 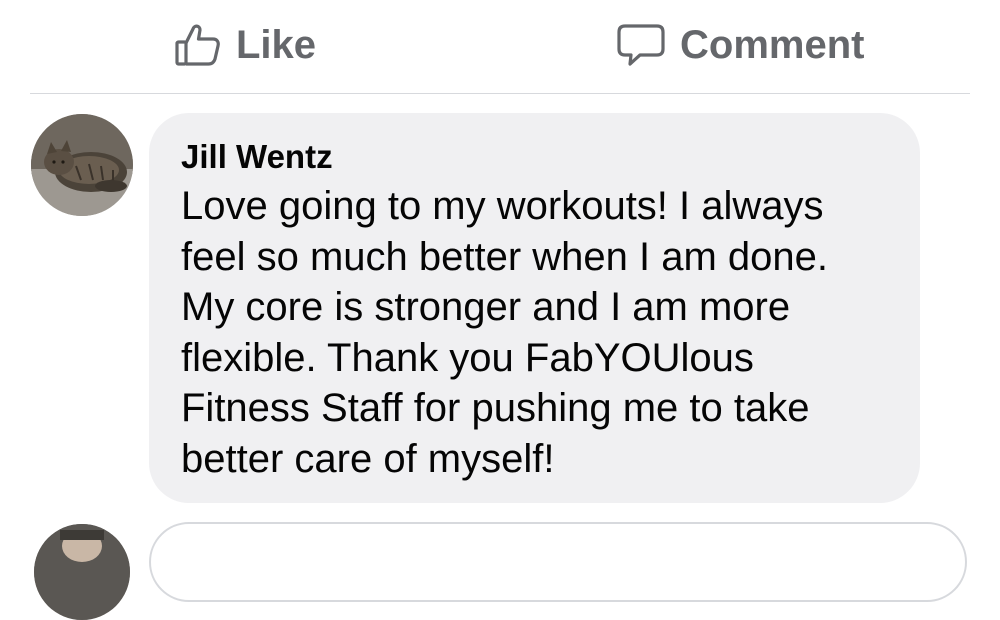 What do you see at coordinates (276, 44) in the screenshot?
I see `like-label: Like` at bounding box center [276, 44].